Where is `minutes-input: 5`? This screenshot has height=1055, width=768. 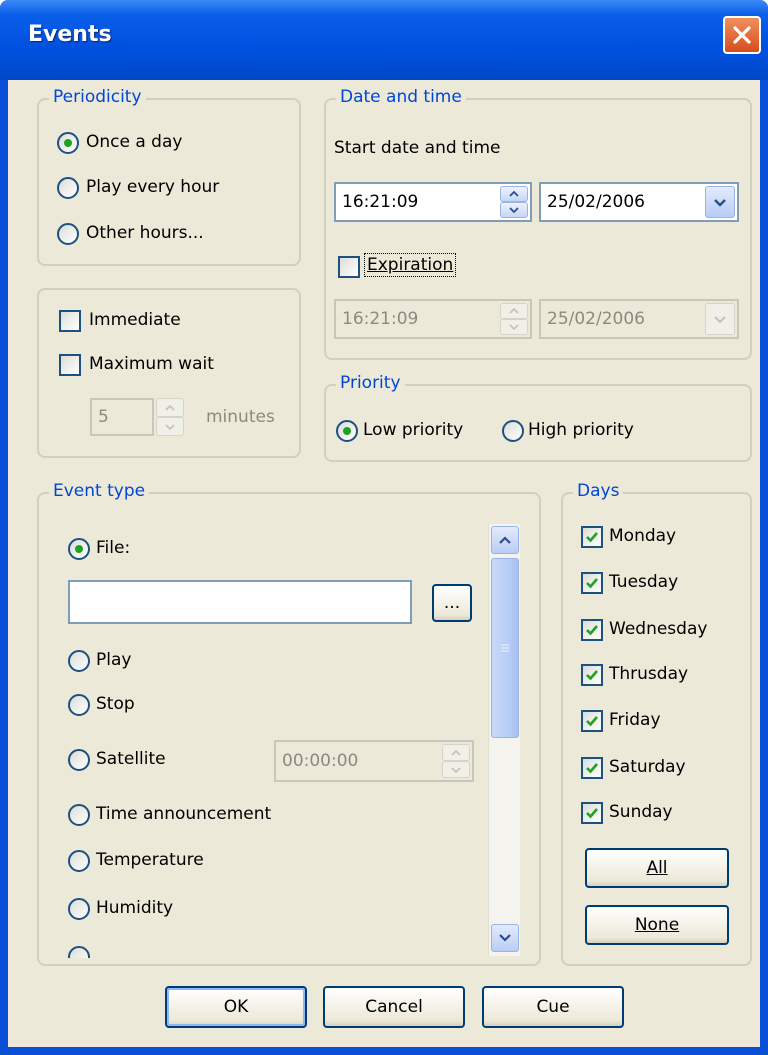
minutes-input: 5 is located at coordinates (122, 417).